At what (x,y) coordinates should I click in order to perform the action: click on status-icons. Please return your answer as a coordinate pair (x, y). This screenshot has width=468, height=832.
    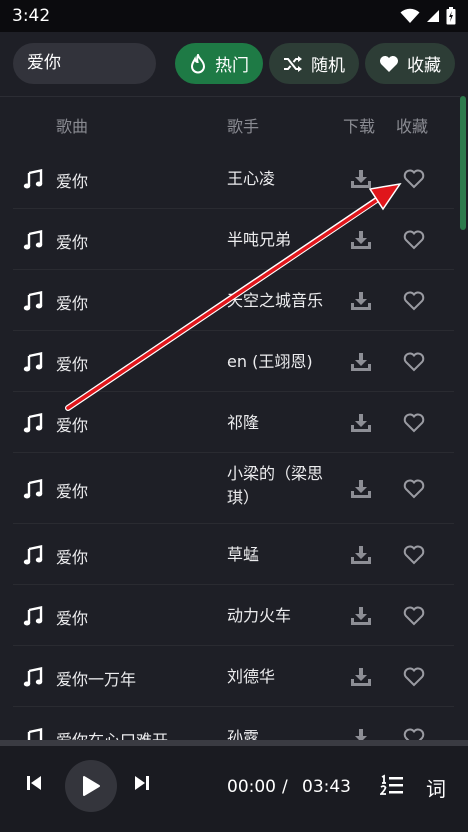
    Looking at the image, I should click on (428, 16).